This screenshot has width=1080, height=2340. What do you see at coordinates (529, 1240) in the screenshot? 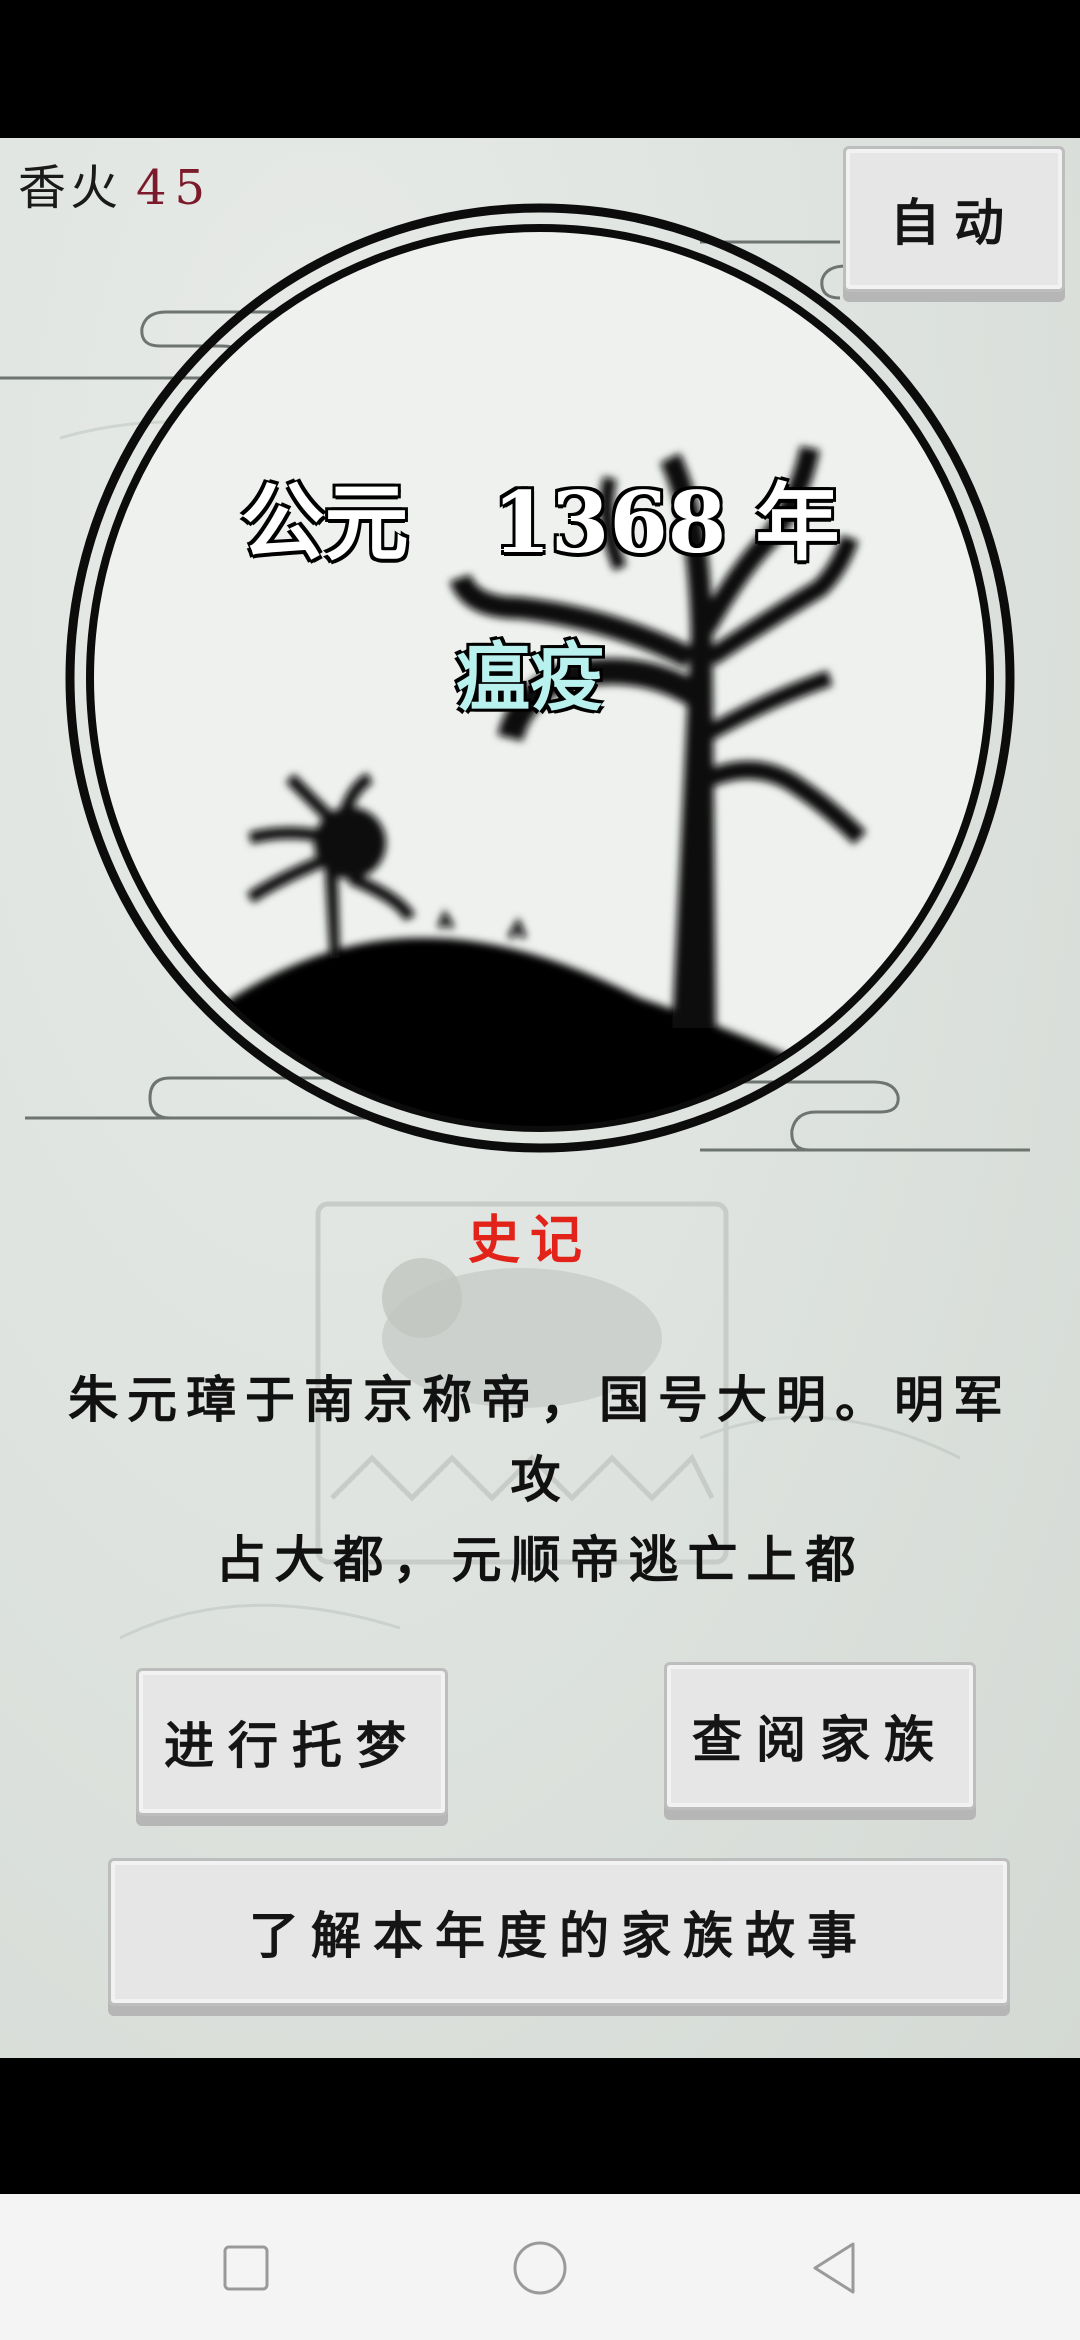
I see `records-title: 史记` at bounding box center [529, 1240].